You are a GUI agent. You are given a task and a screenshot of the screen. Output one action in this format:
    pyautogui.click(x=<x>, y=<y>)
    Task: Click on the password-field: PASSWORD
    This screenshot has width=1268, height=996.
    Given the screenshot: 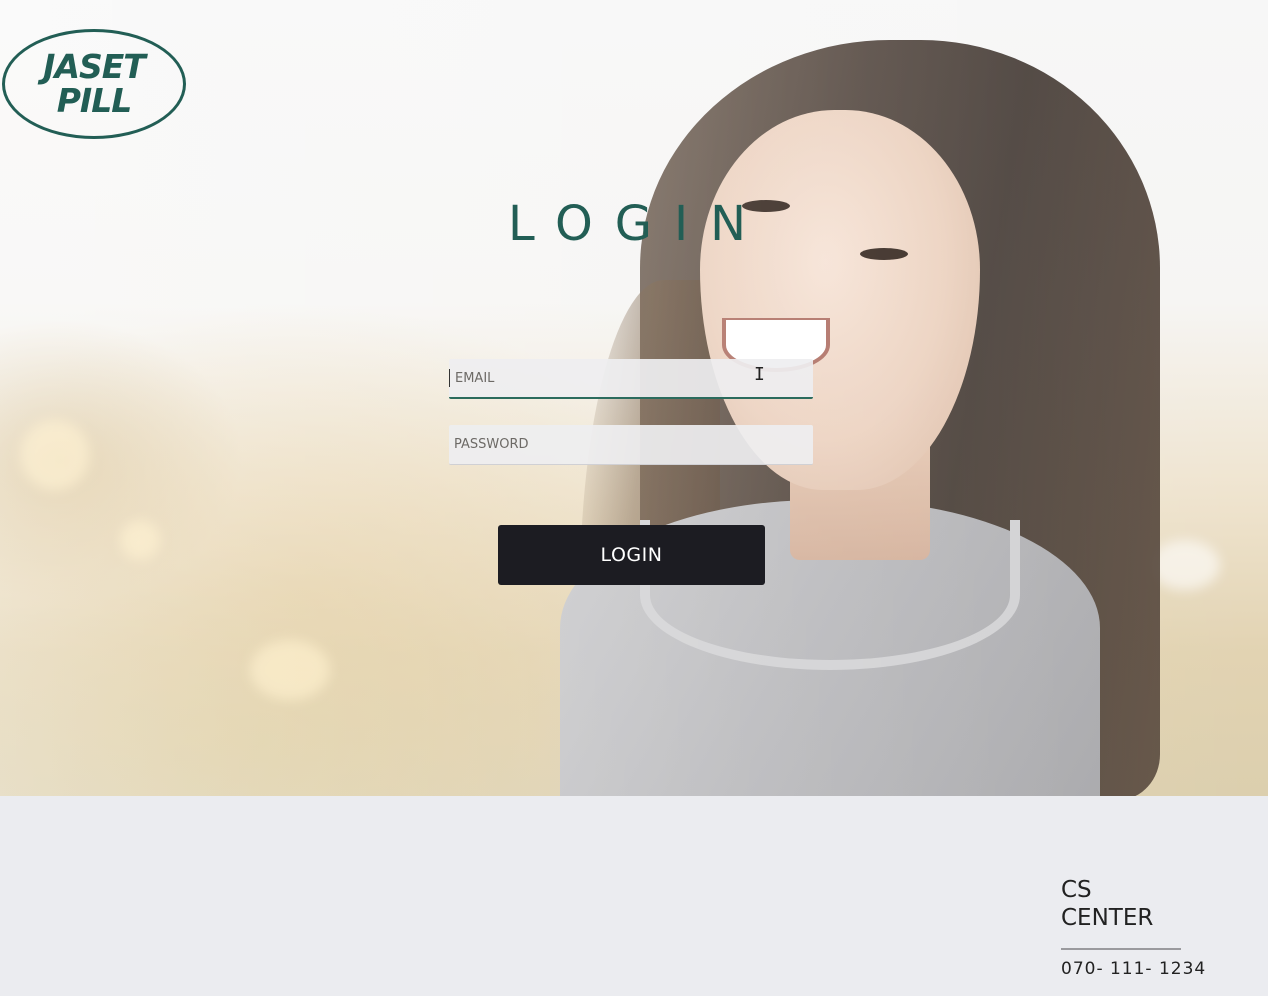 What is the action you would take?
    pyautogui.click(x=631, y=445)
    